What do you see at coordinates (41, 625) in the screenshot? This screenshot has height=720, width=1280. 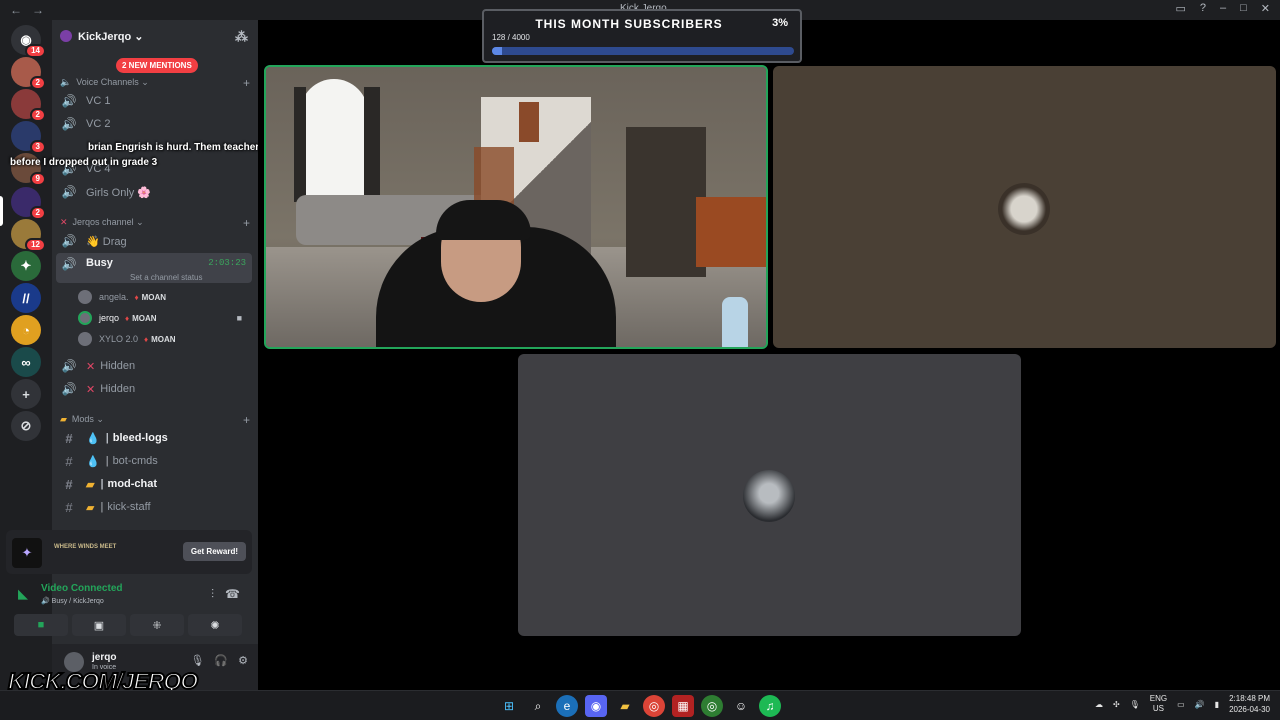 I see `camera-button: ■` at bounding box center [41, 625].